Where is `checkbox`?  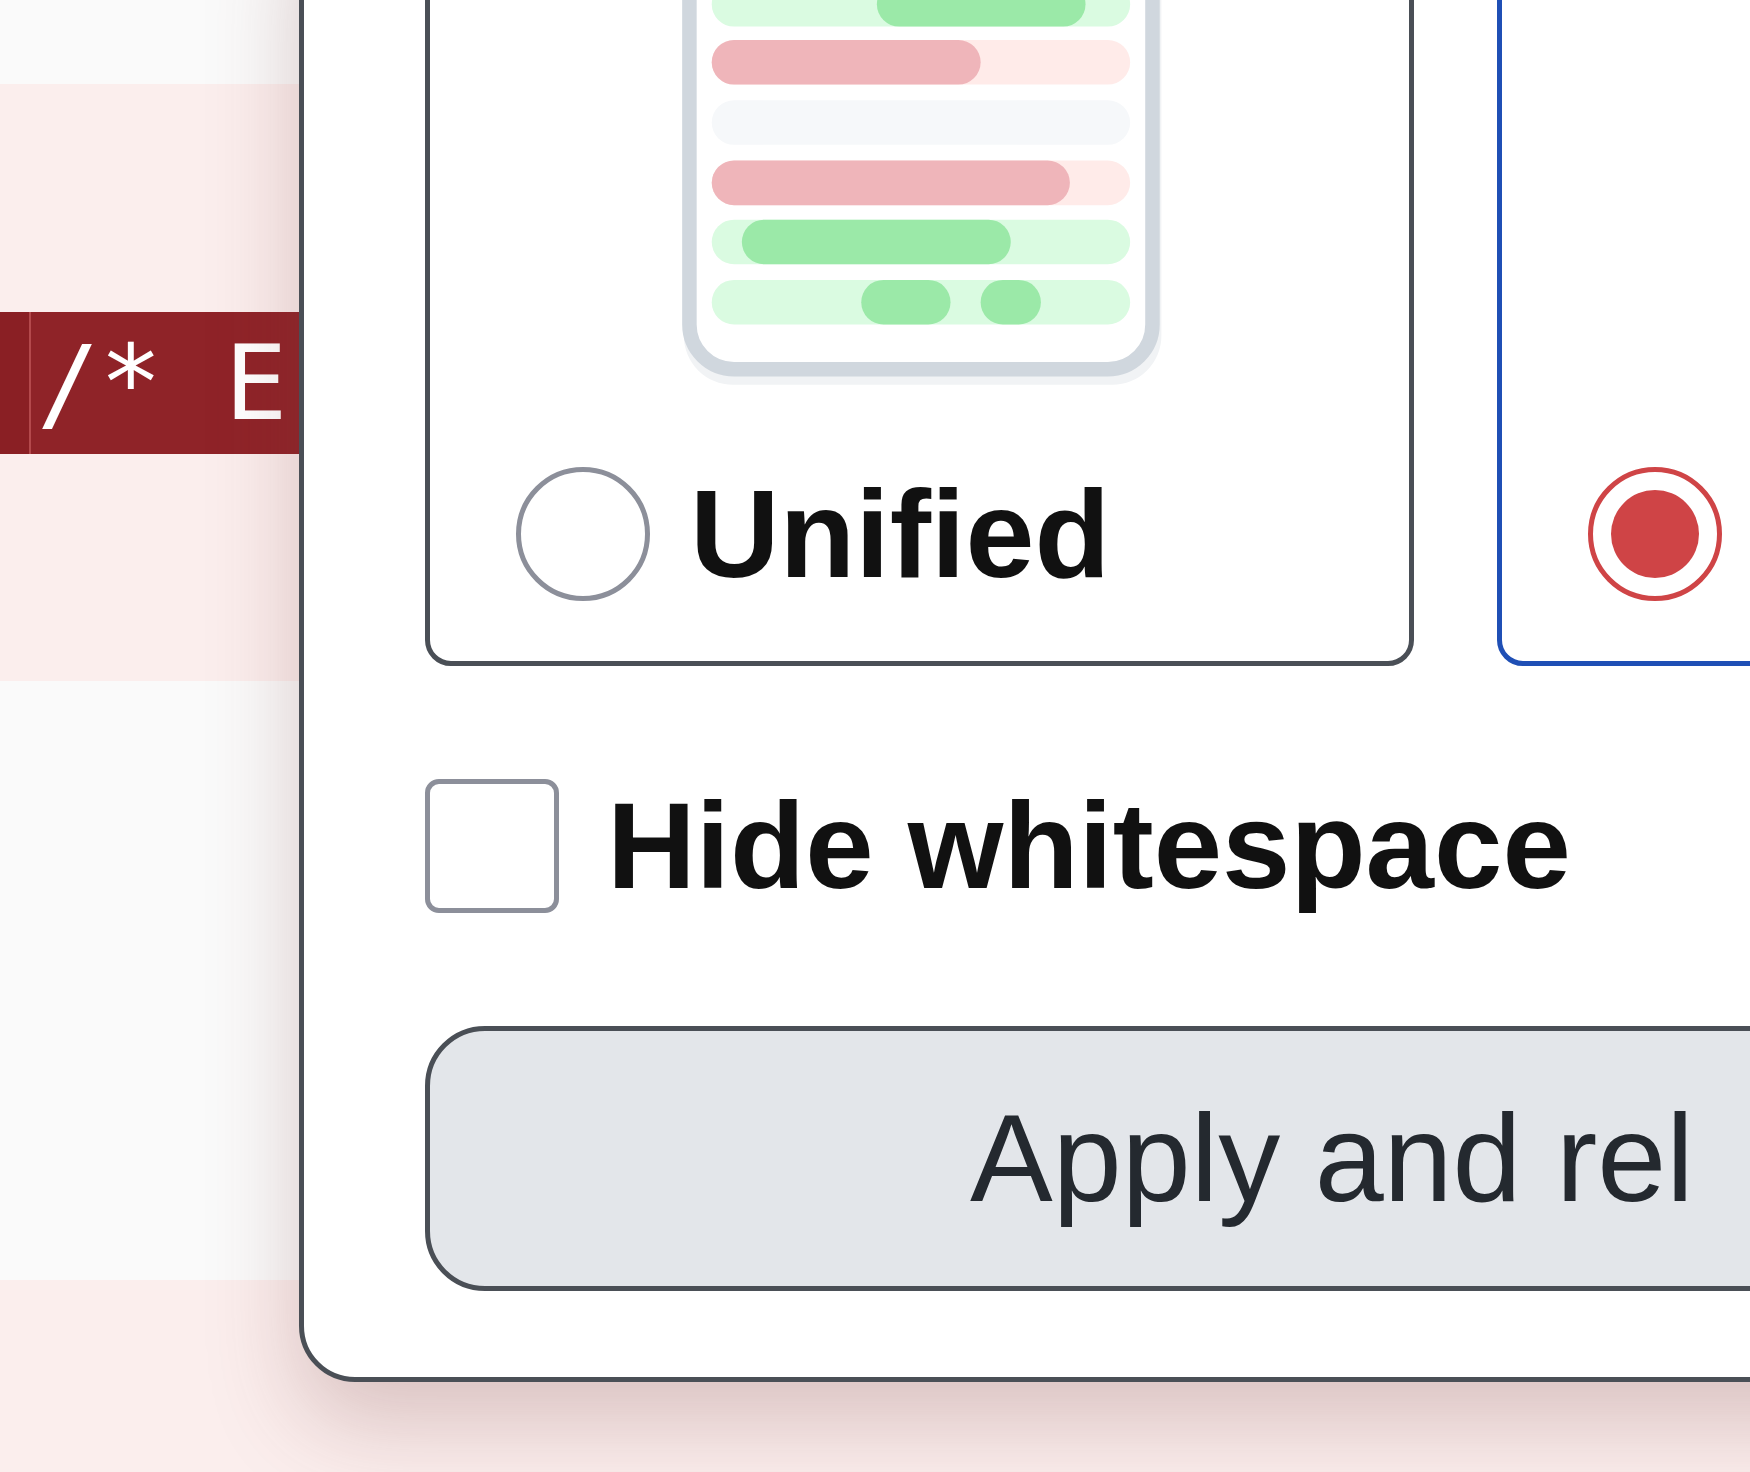
checkbox is located at coordinates (492, 845).